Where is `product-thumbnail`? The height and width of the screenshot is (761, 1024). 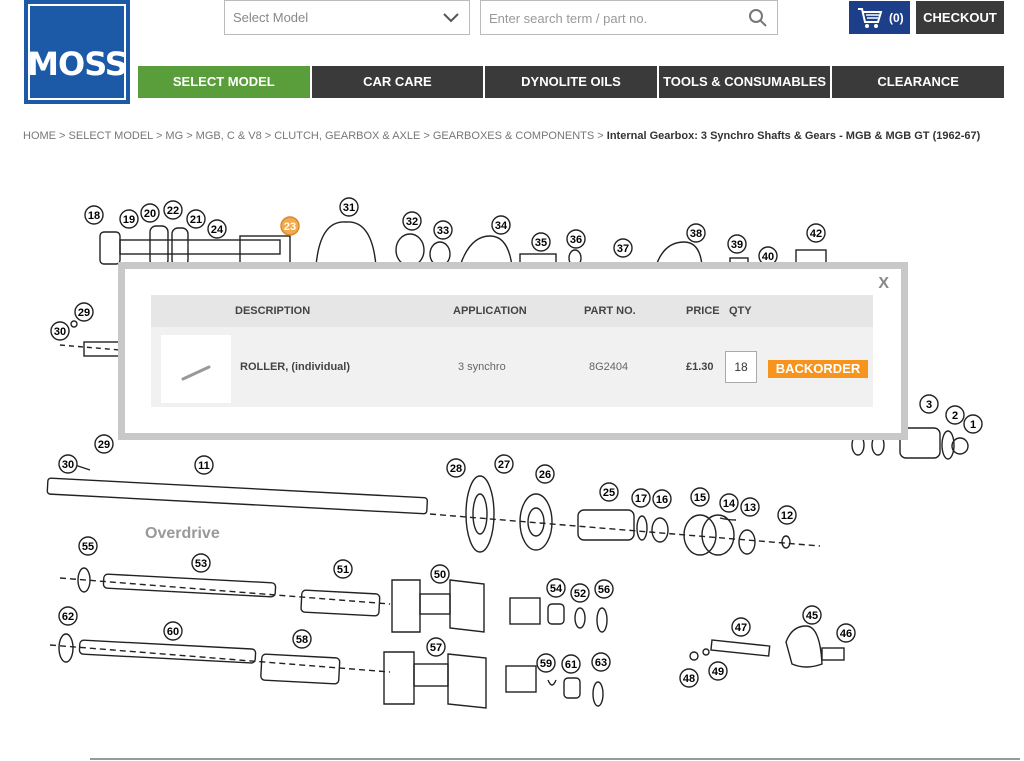 product-thumbnail is located at coordinates (196, 369).